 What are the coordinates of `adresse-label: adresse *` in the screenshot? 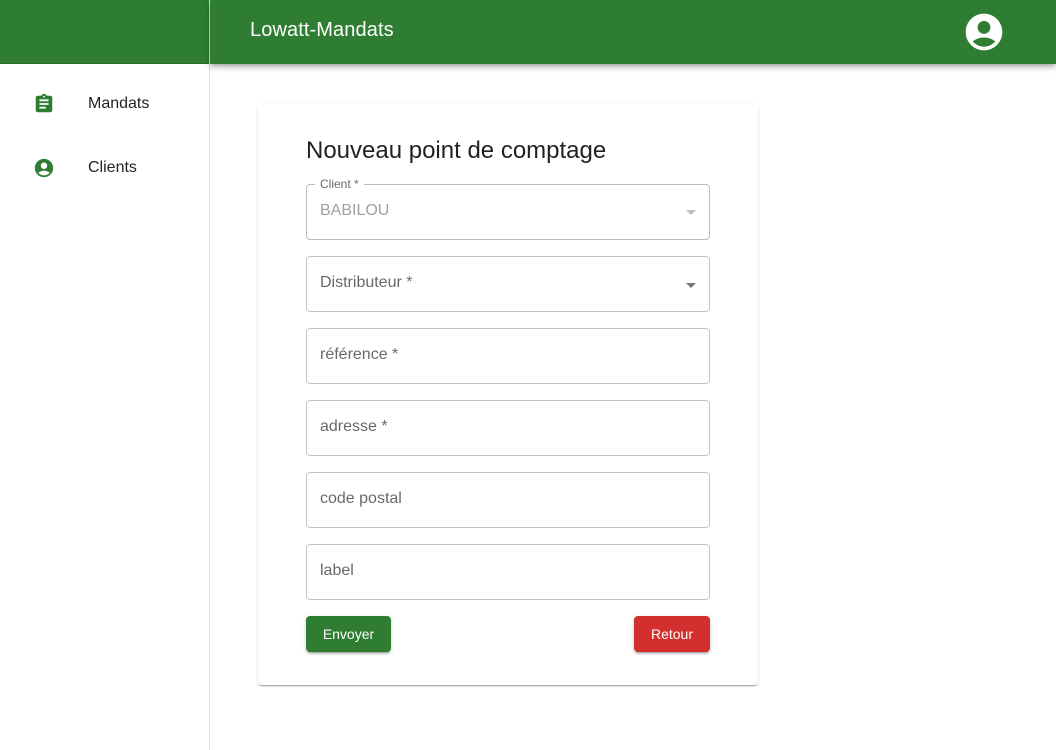 It's located at (354, 426).